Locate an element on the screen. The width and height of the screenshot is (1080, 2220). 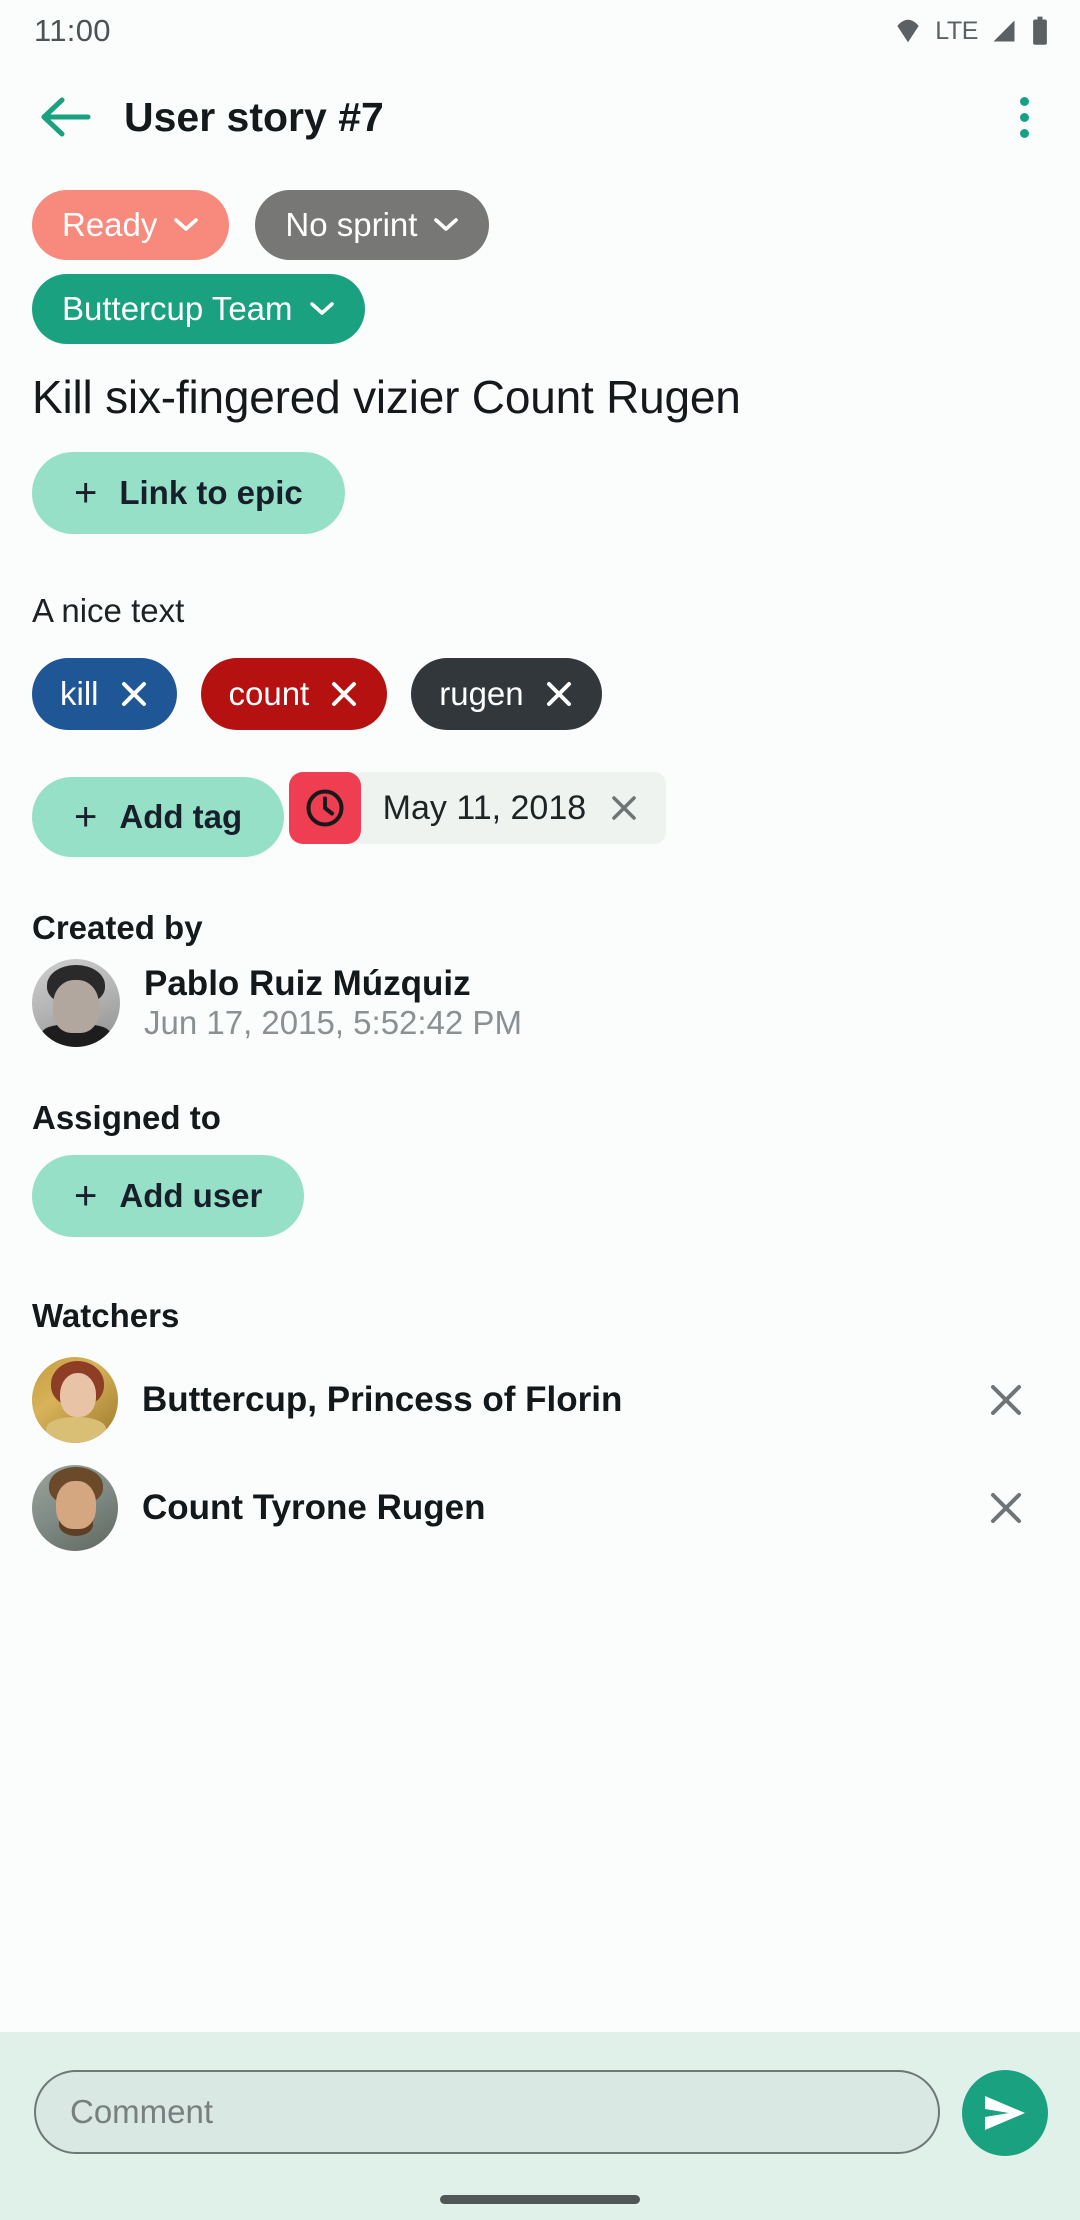
send-icon is located at coordinates (1005, 2113).